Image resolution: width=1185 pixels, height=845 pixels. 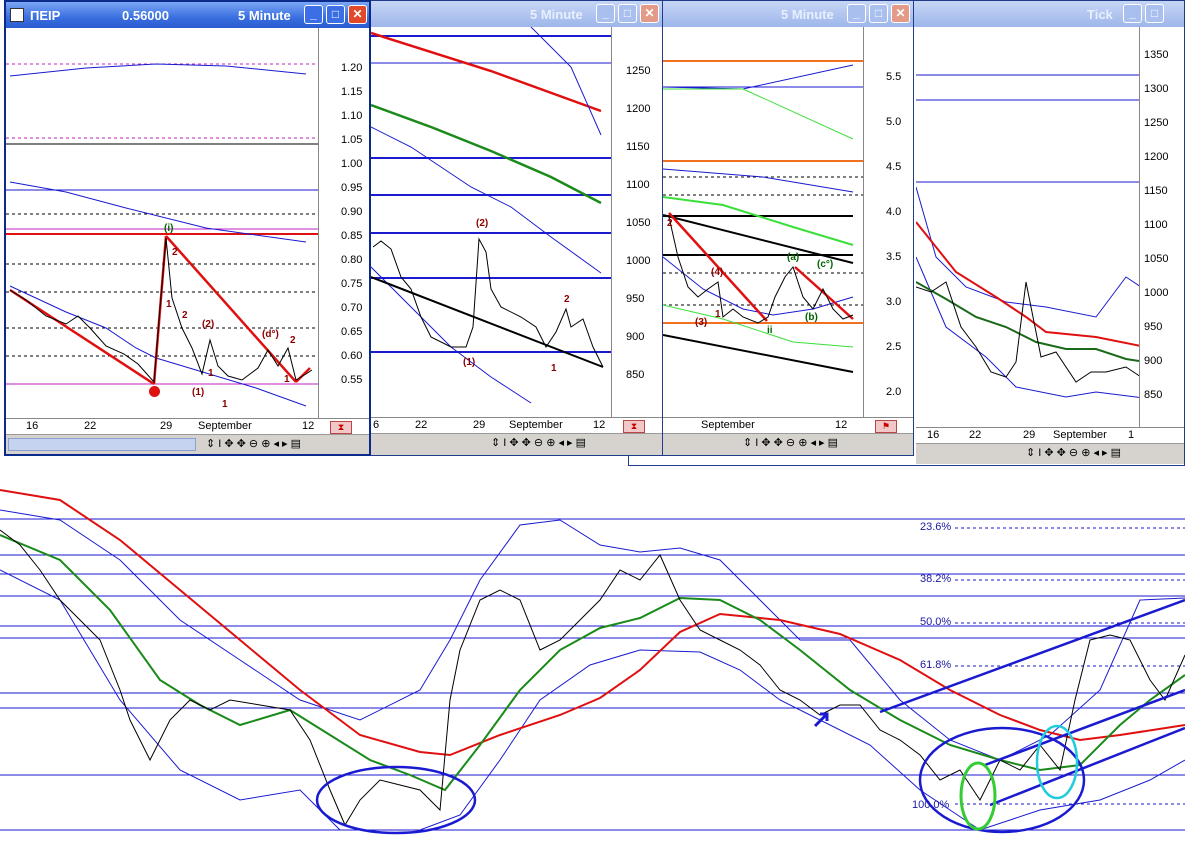 What do you see at coordinates (352, 356) in the screenshot?
I see `y-label: 0.60` at bounding box center [352, 356].